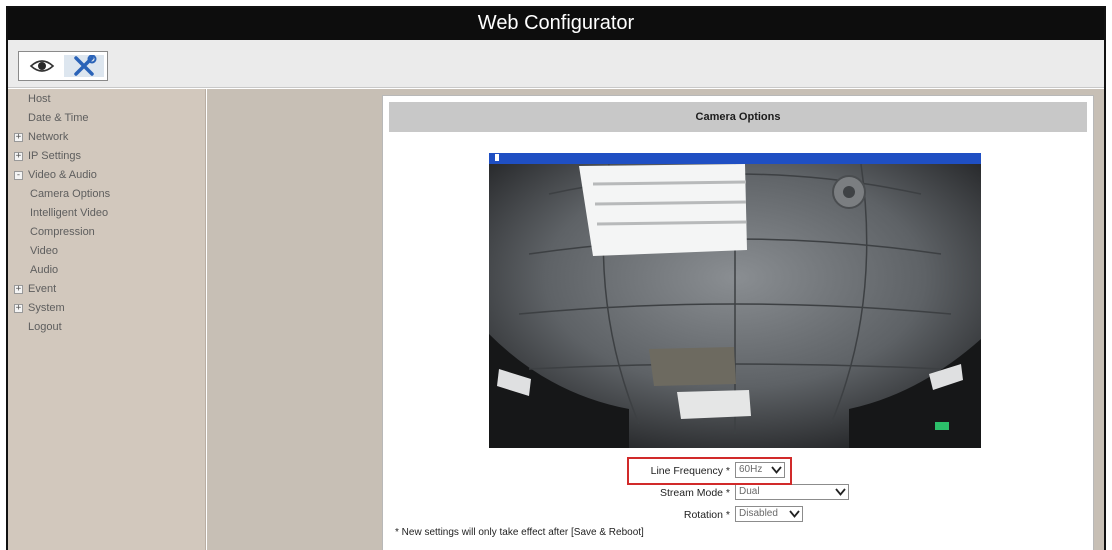  What do you see at coordinates (63, 66) in the screenshot?
I see `mode-switcher` at bounding box center [63, 66].